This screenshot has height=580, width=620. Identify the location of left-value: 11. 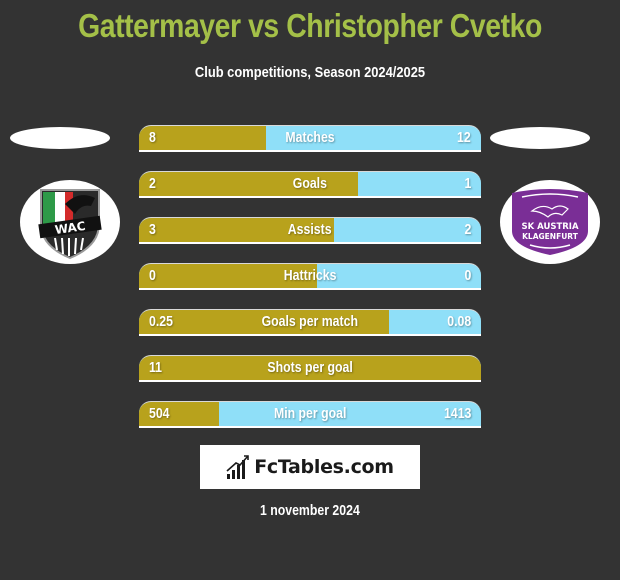
(157, 368).